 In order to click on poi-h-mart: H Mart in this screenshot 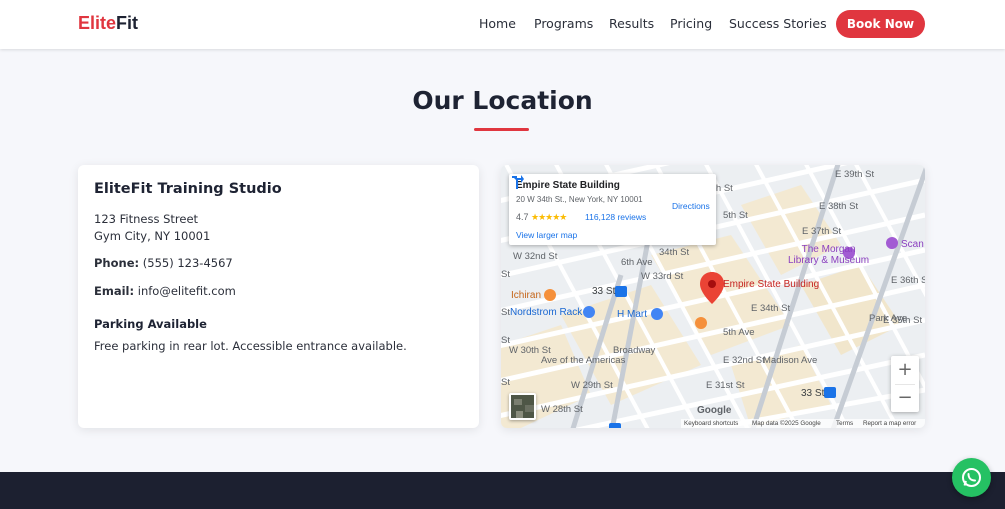, I will do `click(632, 314)`.